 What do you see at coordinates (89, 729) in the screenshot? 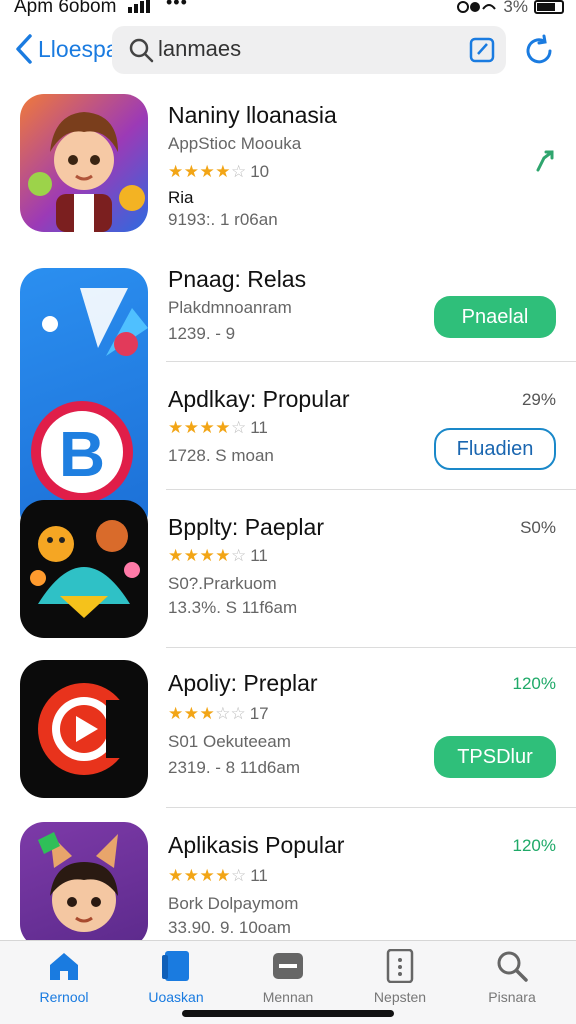
I see `play-logo-icon` at bounding box center [89, 729].